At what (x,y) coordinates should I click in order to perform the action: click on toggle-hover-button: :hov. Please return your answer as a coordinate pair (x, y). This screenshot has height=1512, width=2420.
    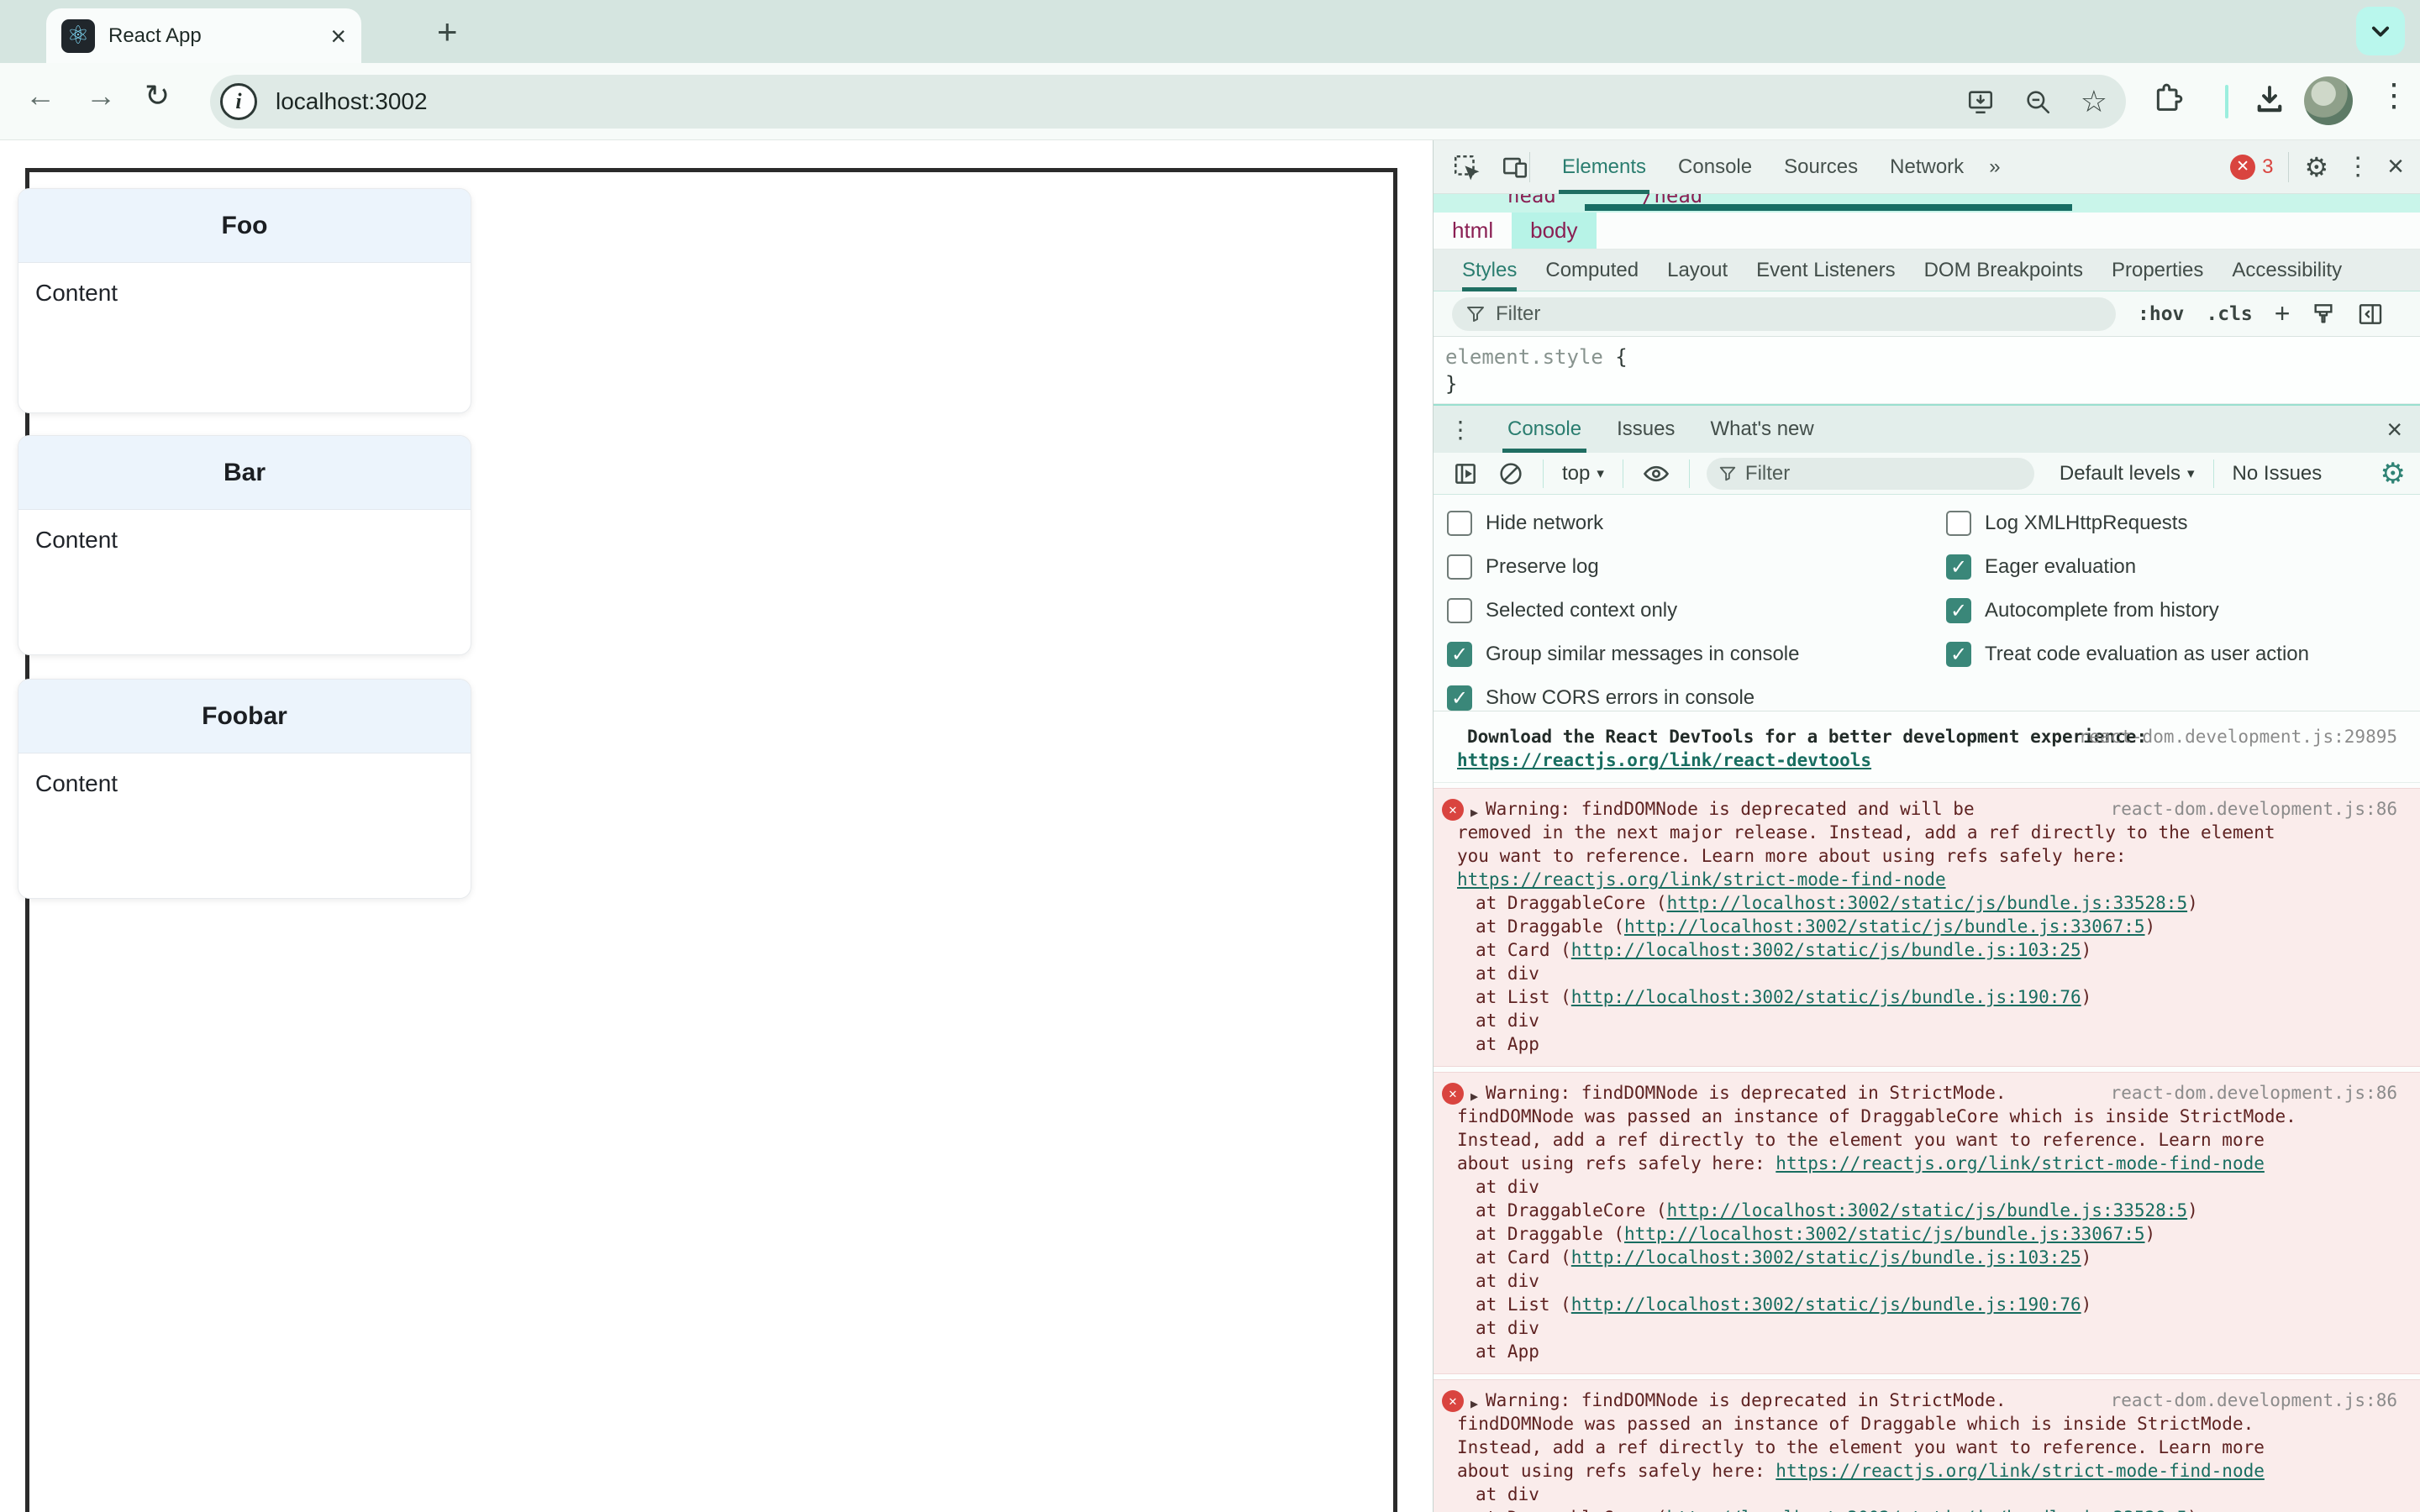
    Looking at the image, I should click on (2161, 314).